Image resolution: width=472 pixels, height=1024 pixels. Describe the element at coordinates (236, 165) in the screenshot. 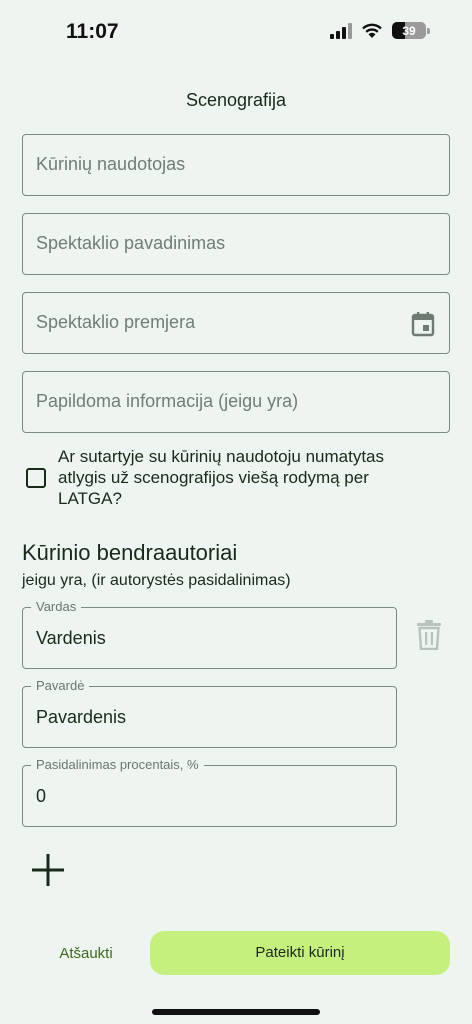

I see `work-user-field: Kūrinių naudotojas` at that location.